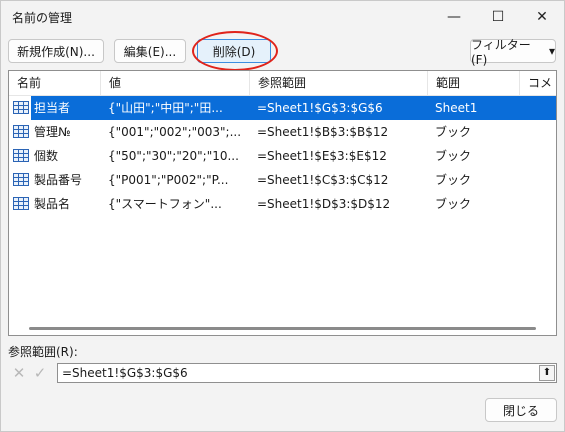  What do you see at coordinates (323, 180) in the screenshot?
I see `row-refers-to: =Sheet1!$C$3:$C$12` at bounding box center [323, 180].